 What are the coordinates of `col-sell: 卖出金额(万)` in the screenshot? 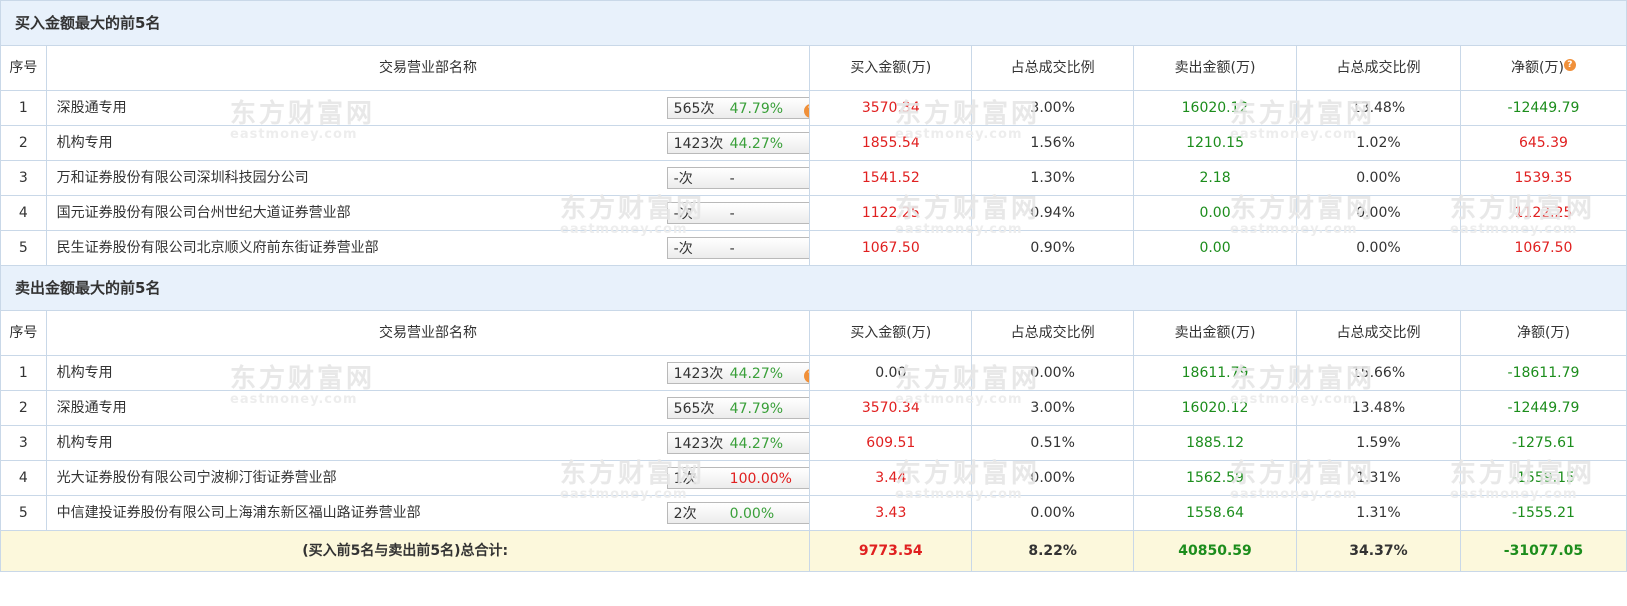 It's located at (1215, 333).